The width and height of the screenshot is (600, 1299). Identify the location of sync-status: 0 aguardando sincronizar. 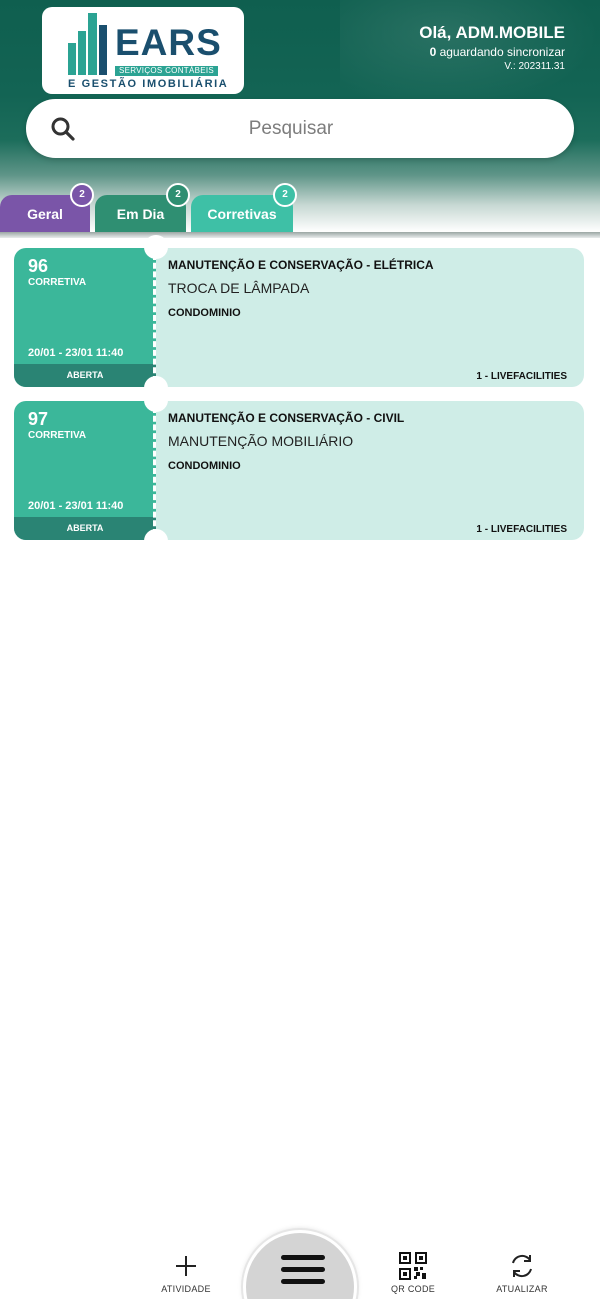
(492, 52).